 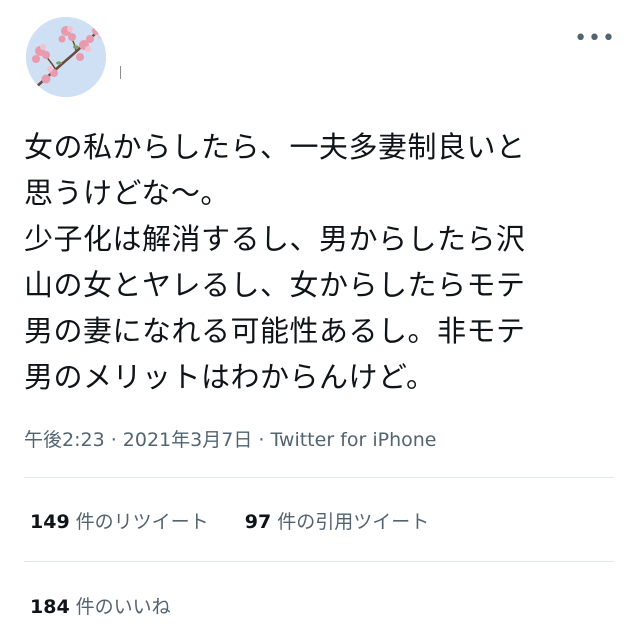 I want to click on tweet-line: 山の女とヤレるし、女からしたらモテ, so click(x=275, y=285).